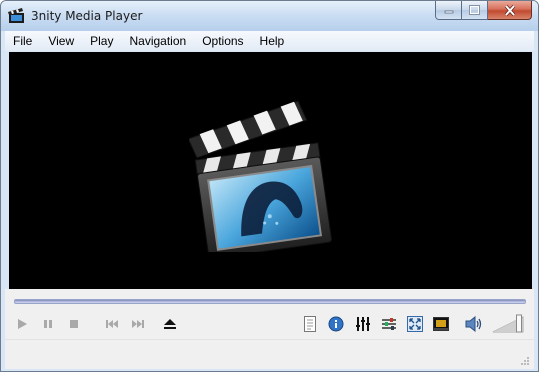 Image resolution: width=539 pixels, height=372 pixels. I want to click on maximize-button, so click(475, 10).